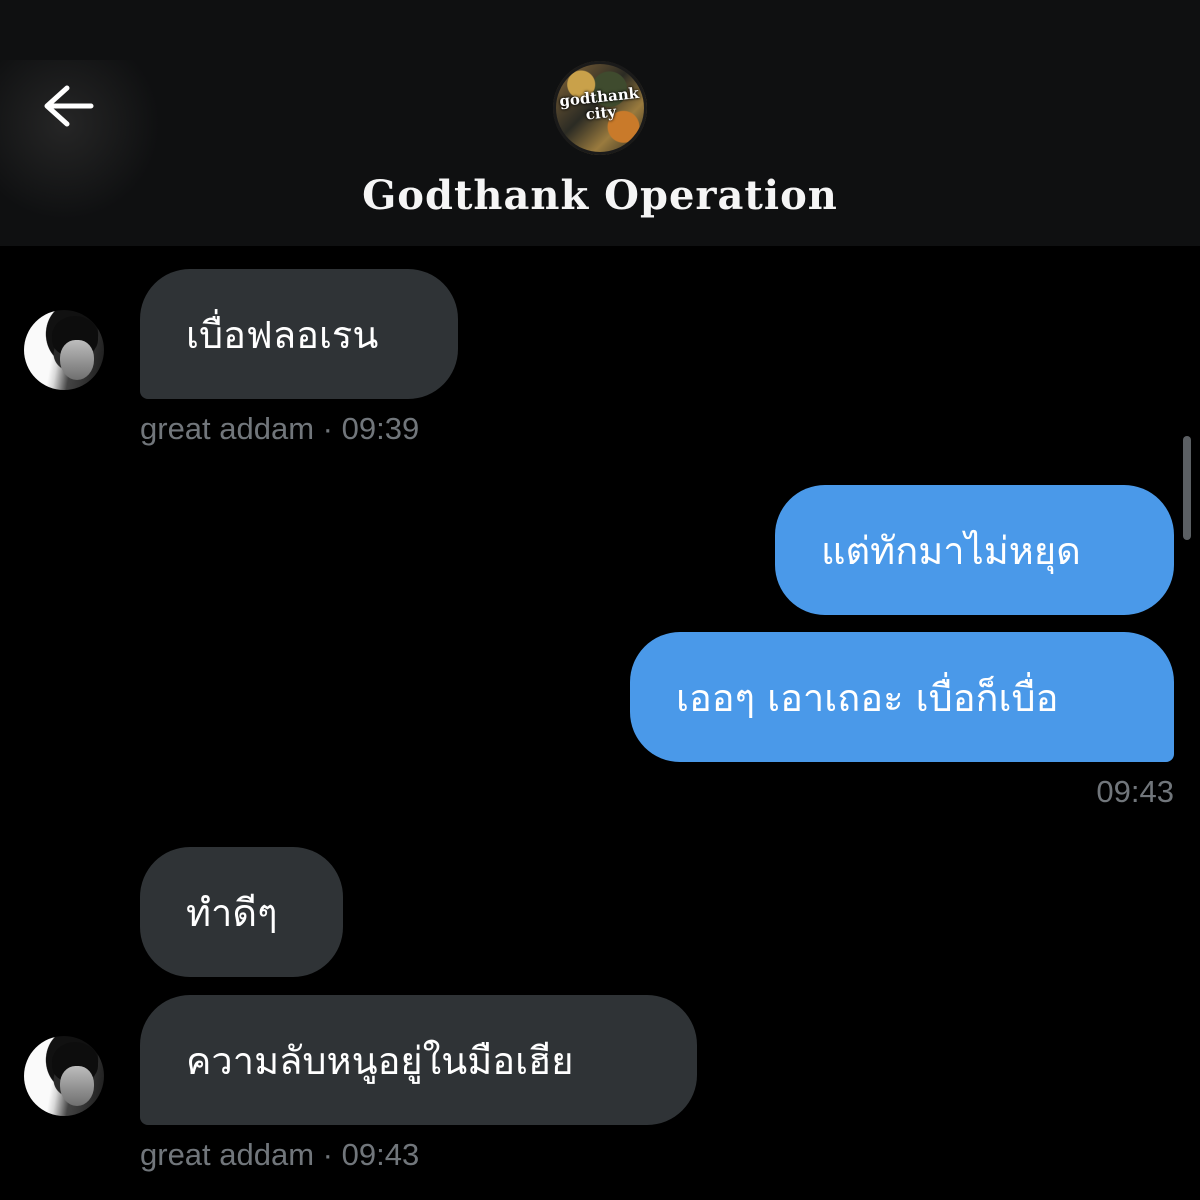 The image size is (1200, 1200). I want to click on conversation-title: Godthank Operation, so click(600, 195).